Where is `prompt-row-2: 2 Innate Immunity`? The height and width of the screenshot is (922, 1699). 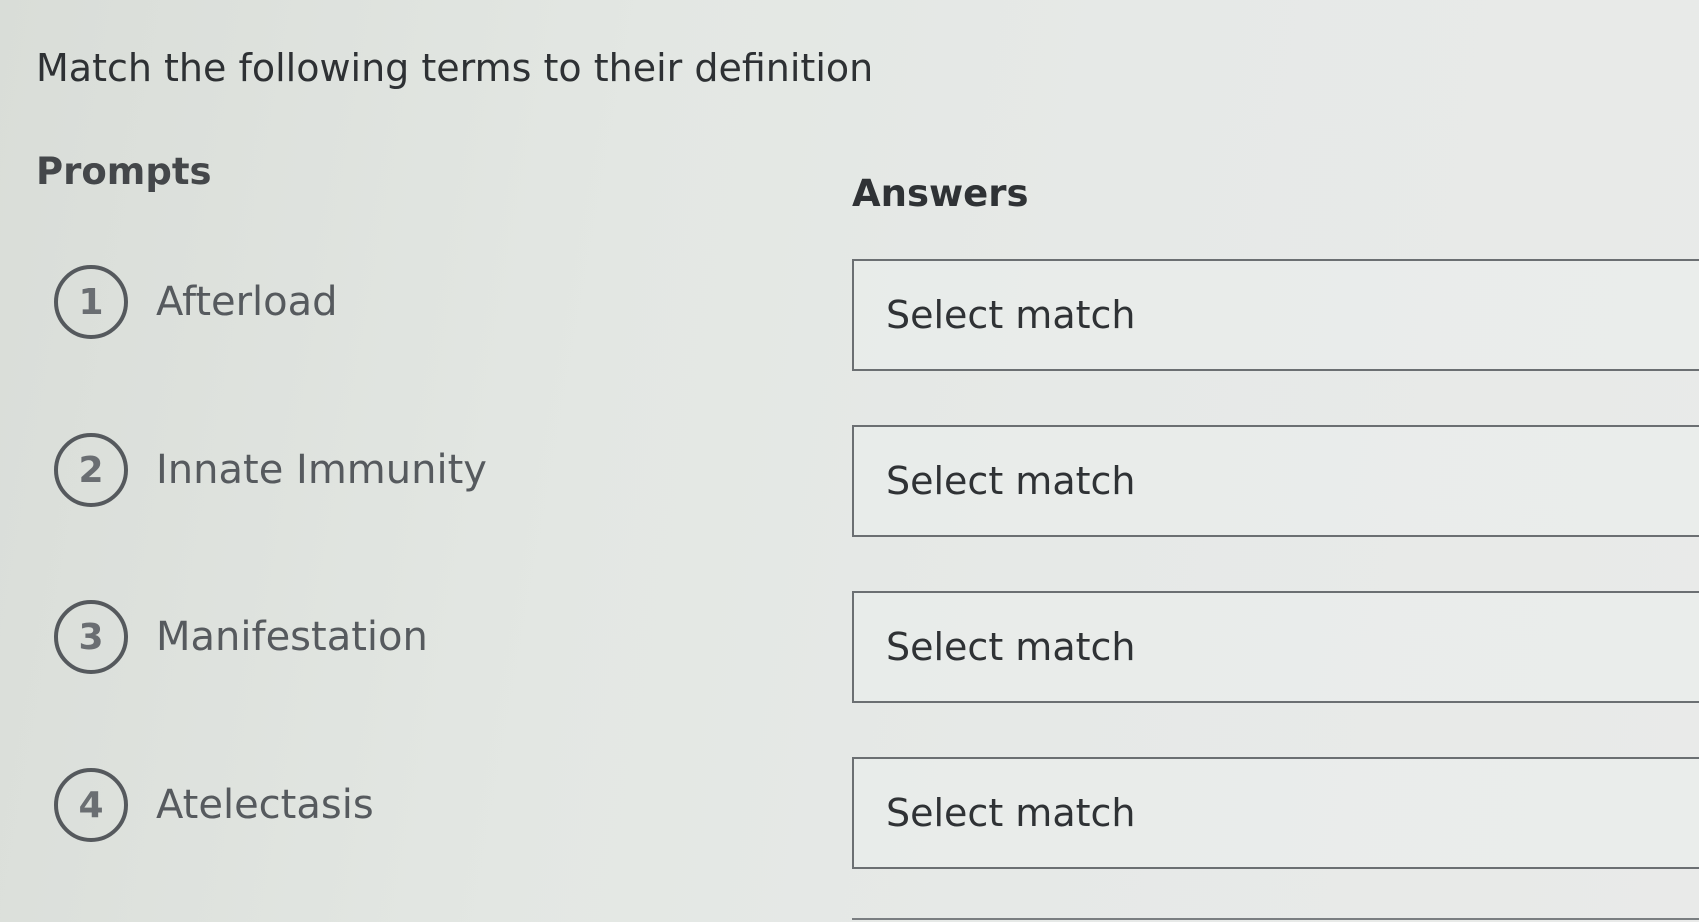 prompt-row-2: 2 Innate Immunity is located at coordinates (270, 470).